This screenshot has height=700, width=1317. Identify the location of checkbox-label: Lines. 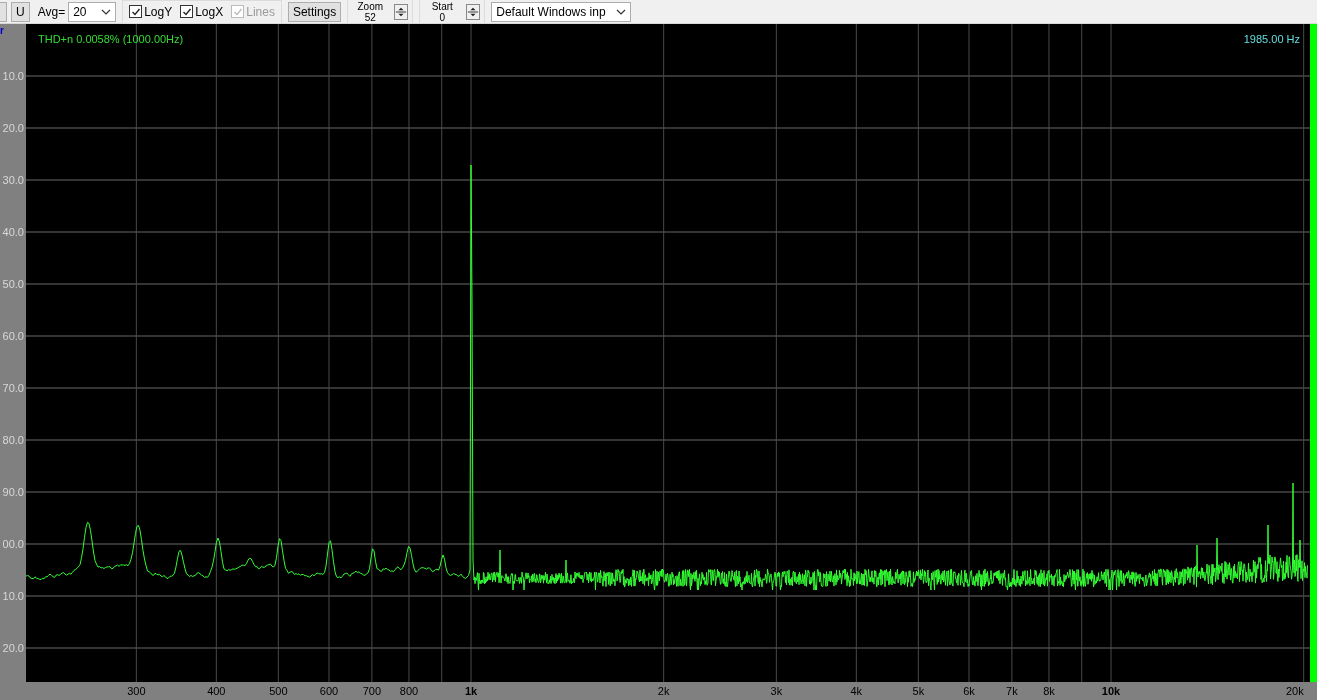
(260, 11).